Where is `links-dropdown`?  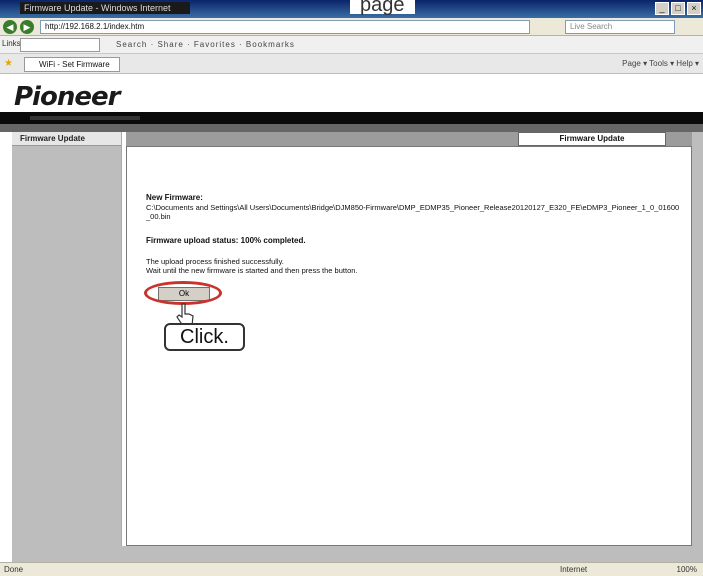
links-dropdown is located at coordinates (60, 45).